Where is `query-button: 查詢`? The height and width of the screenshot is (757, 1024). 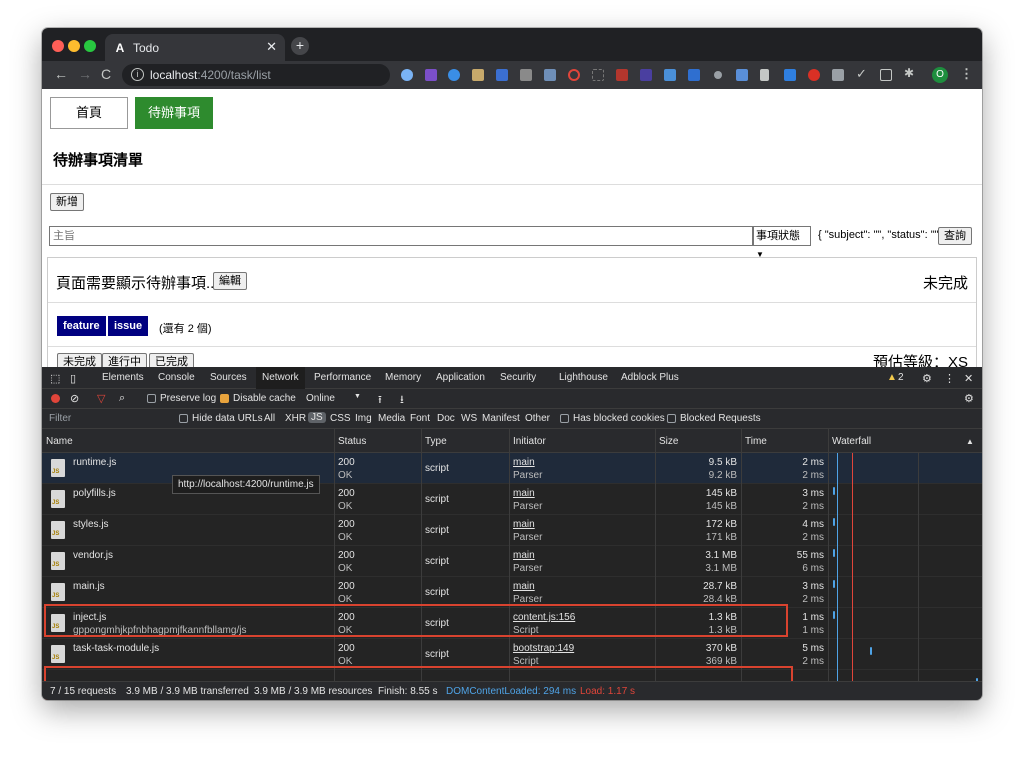 query-button: 查詢 is located at coordinates (955, 236).